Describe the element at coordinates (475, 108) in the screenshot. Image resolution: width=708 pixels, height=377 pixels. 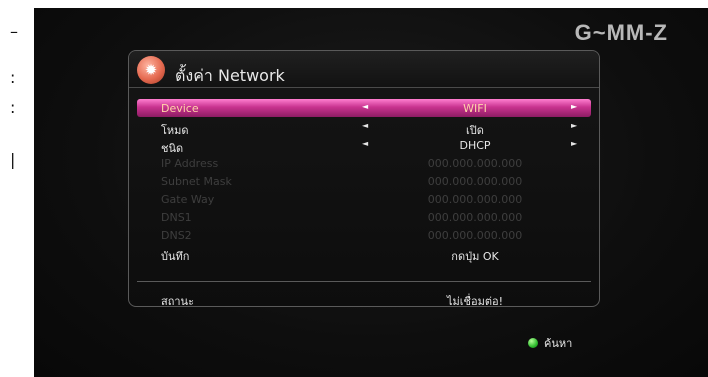
I see `settings-row-value: WIFI` at that location.